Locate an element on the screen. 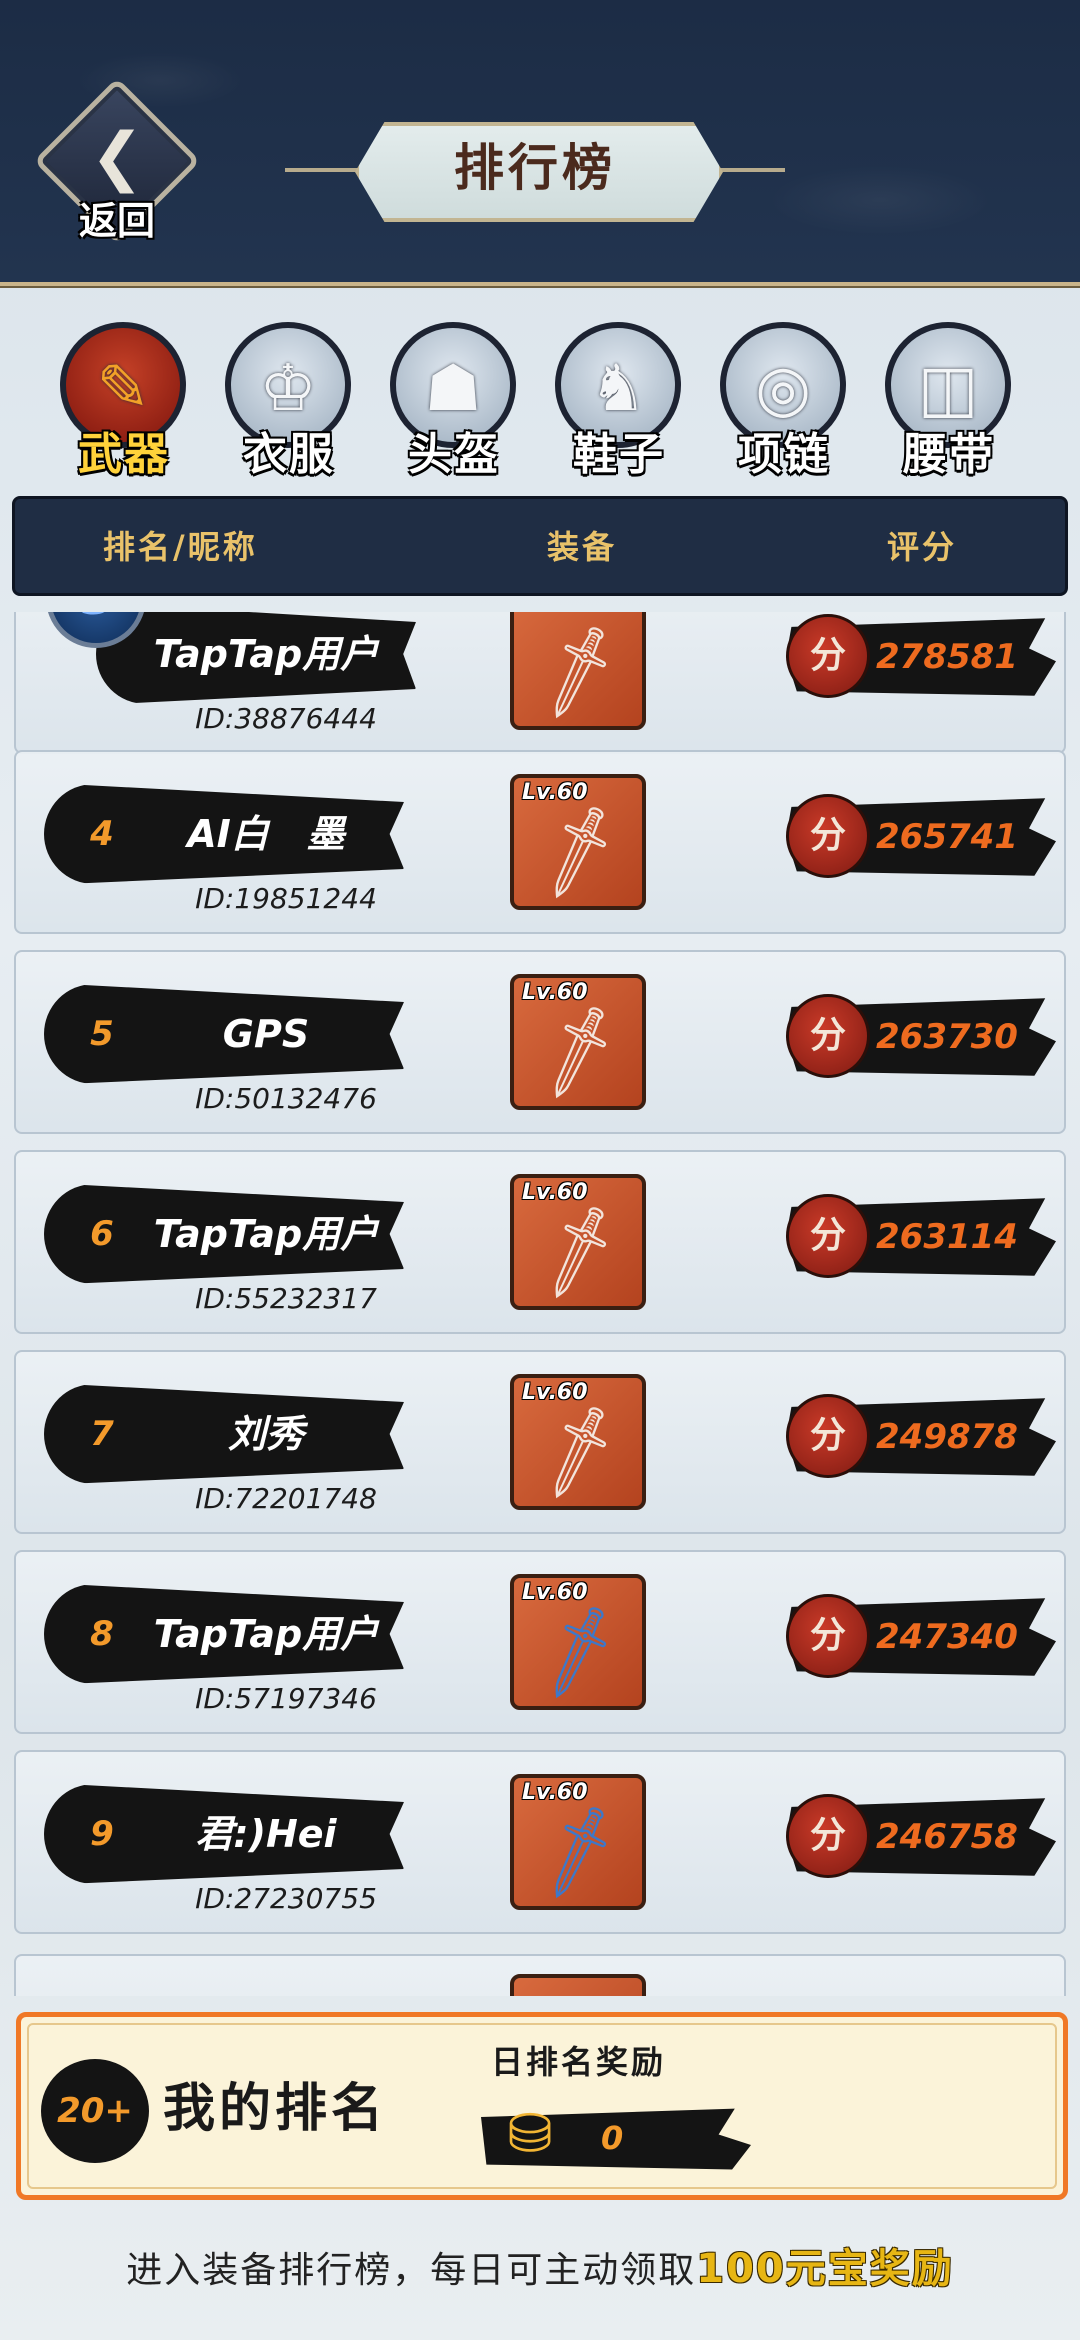  daily-reward-title: 日排名奖励 is located at coordinates (579, 2062).